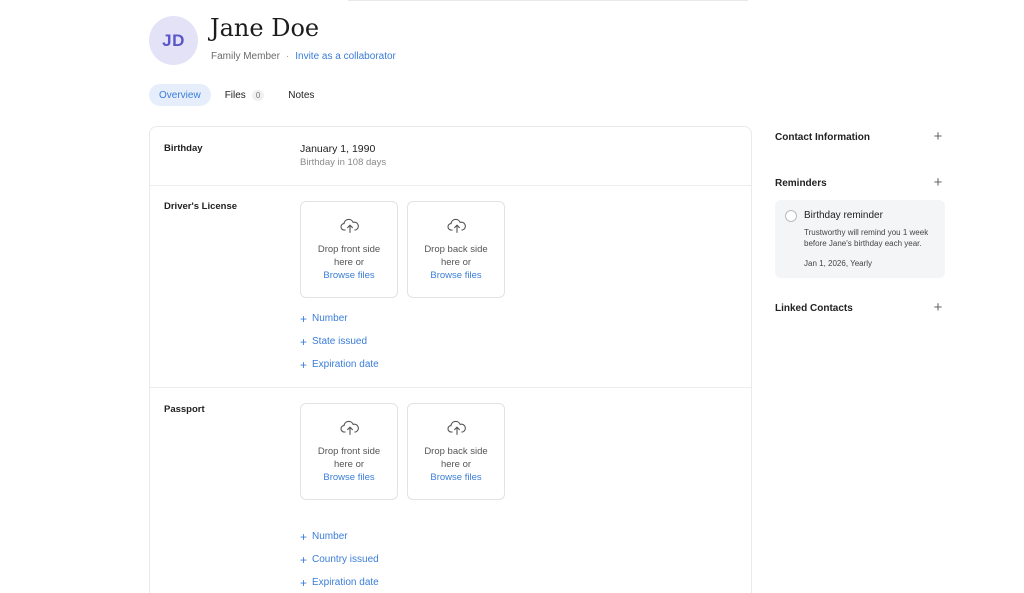  I want to click on passport-front-dropzone: Drop front side here or Browse files, so click(349, 451).